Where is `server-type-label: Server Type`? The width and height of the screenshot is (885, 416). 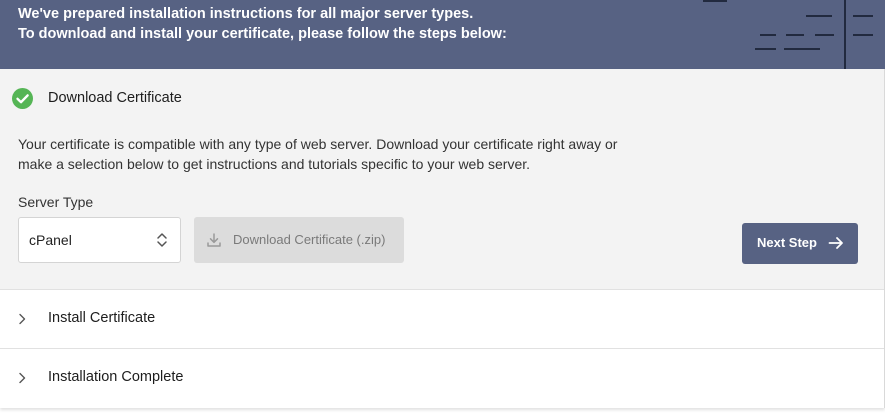 server-type-label: Server Type is located at coordinates (56, 202).